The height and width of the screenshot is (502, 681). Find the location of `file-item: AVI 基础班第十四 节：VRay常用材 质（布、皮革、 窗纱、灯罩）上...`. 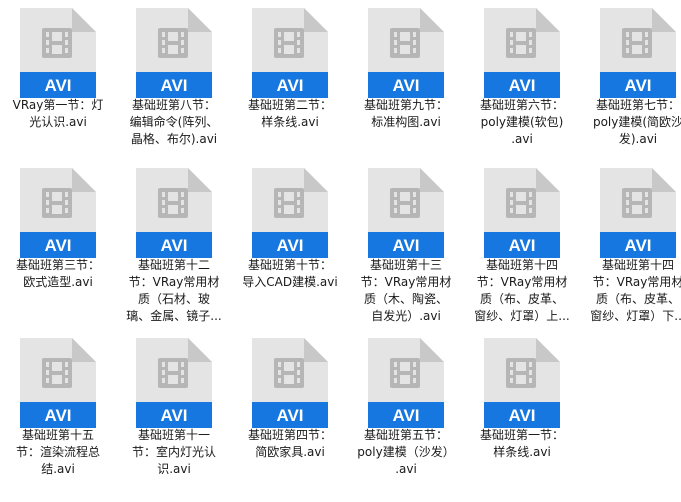

file-item: AVI 基础班第十四 节：VRay常用材 质（布、皮革、 窗纱、灯罩）上... is located at coordinates (522, 241).